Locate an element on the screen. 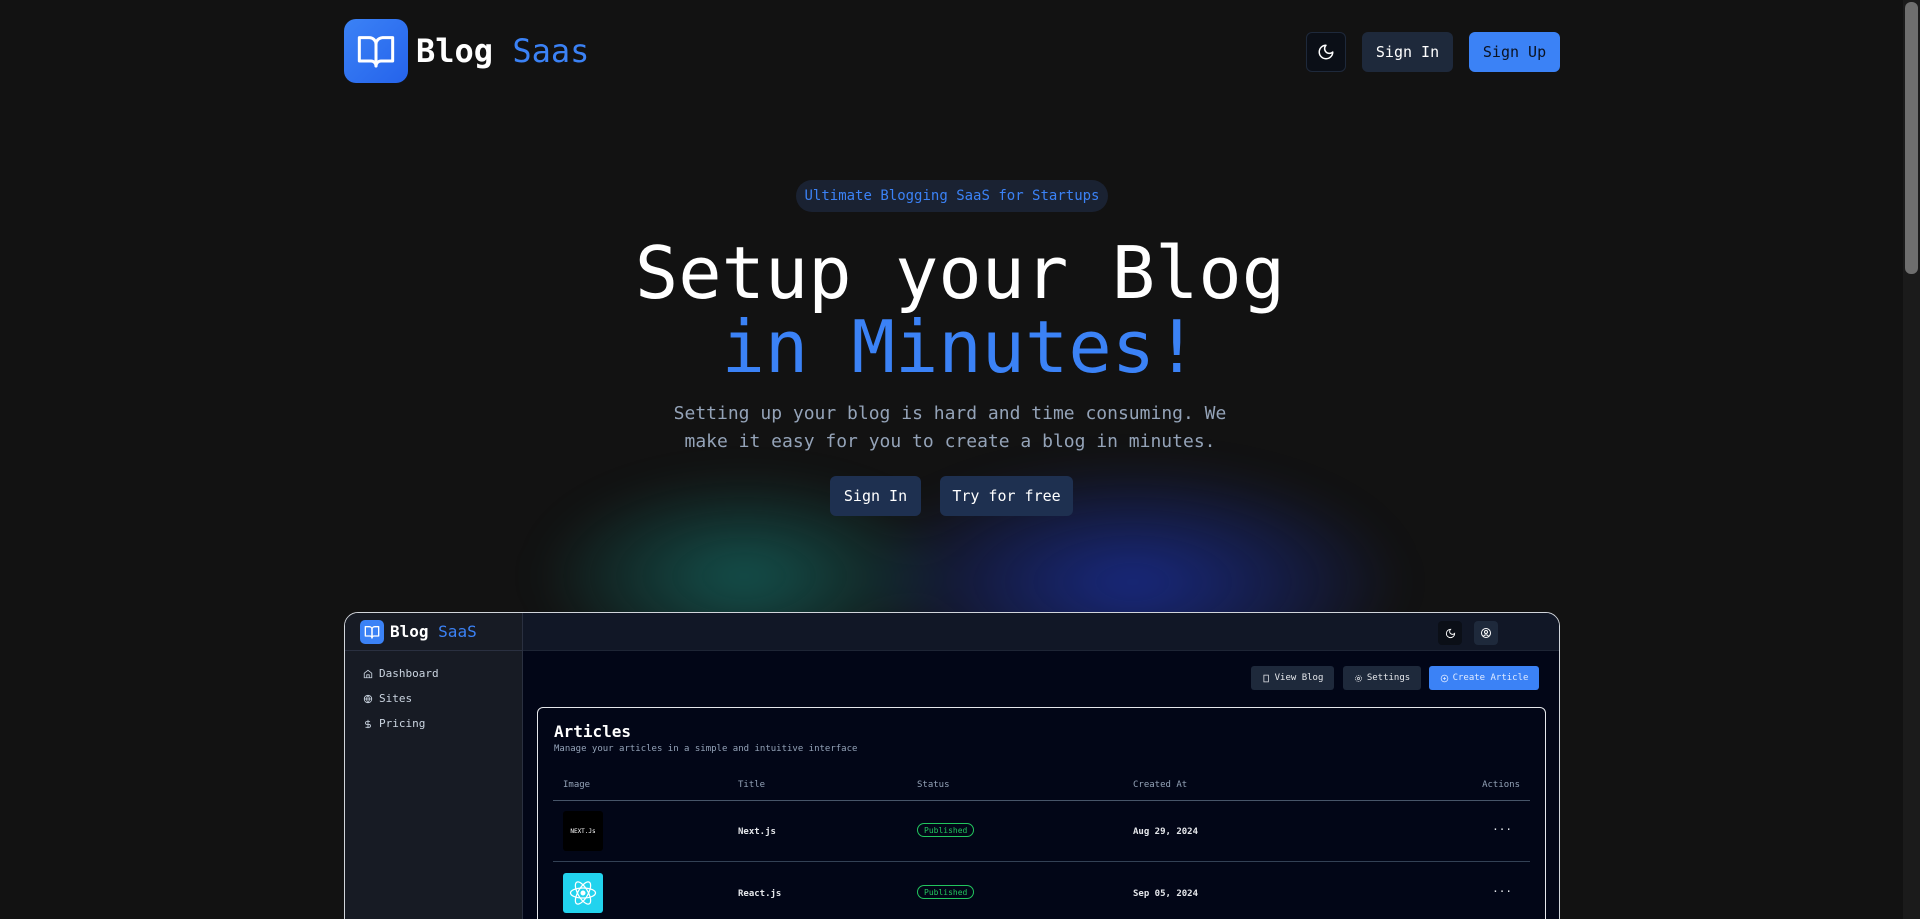  thumbnail-text: NEXT.Js is located at coordinates (583, 831).